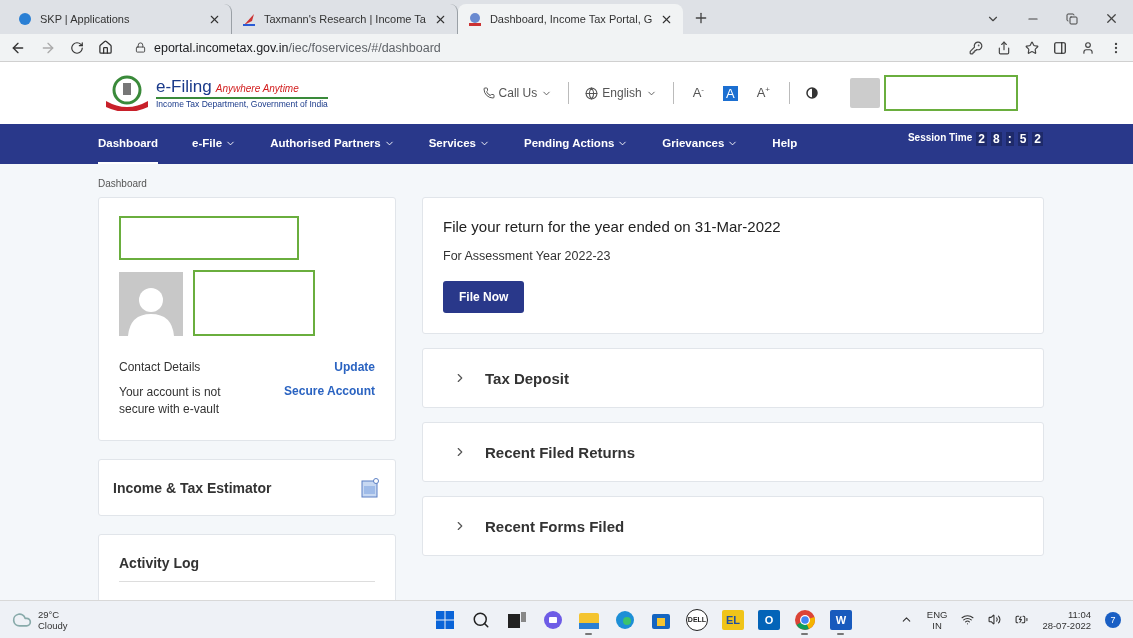  I want to click on calculator-icon, so click(370, 487).